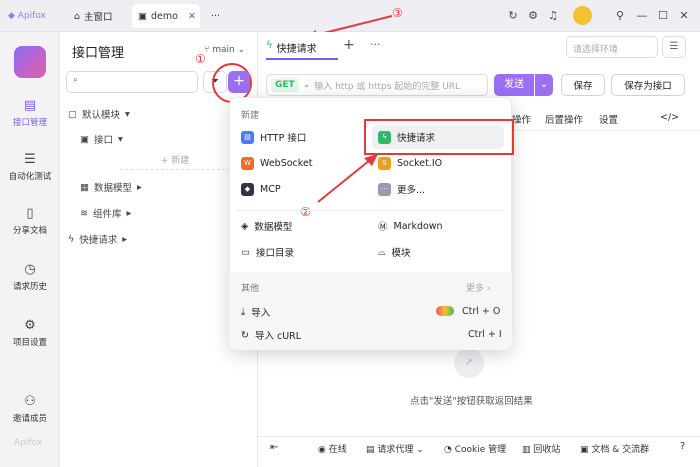 The height and width of the screenshot is (467, 700). Describe the element at coordinates (553, 15) in the screenshot. I see `notification-icon: ♫` at that location.